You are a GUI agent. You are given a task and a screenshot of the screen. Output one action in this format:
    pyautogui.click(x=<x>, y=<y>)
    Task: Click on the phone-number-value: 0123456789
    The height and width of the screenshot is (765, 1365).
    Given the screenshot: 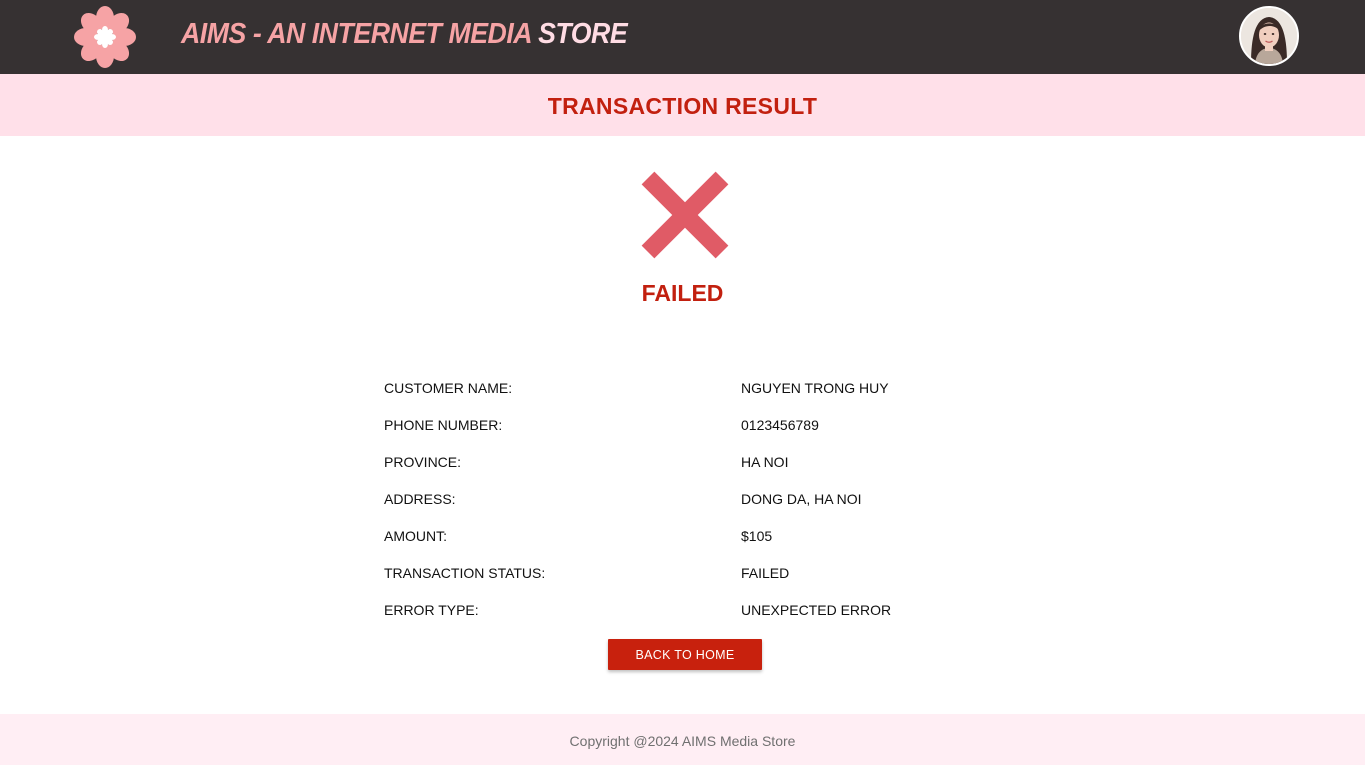 What is the action you would take?
    pyautogui.click(x=780, y=425)
    